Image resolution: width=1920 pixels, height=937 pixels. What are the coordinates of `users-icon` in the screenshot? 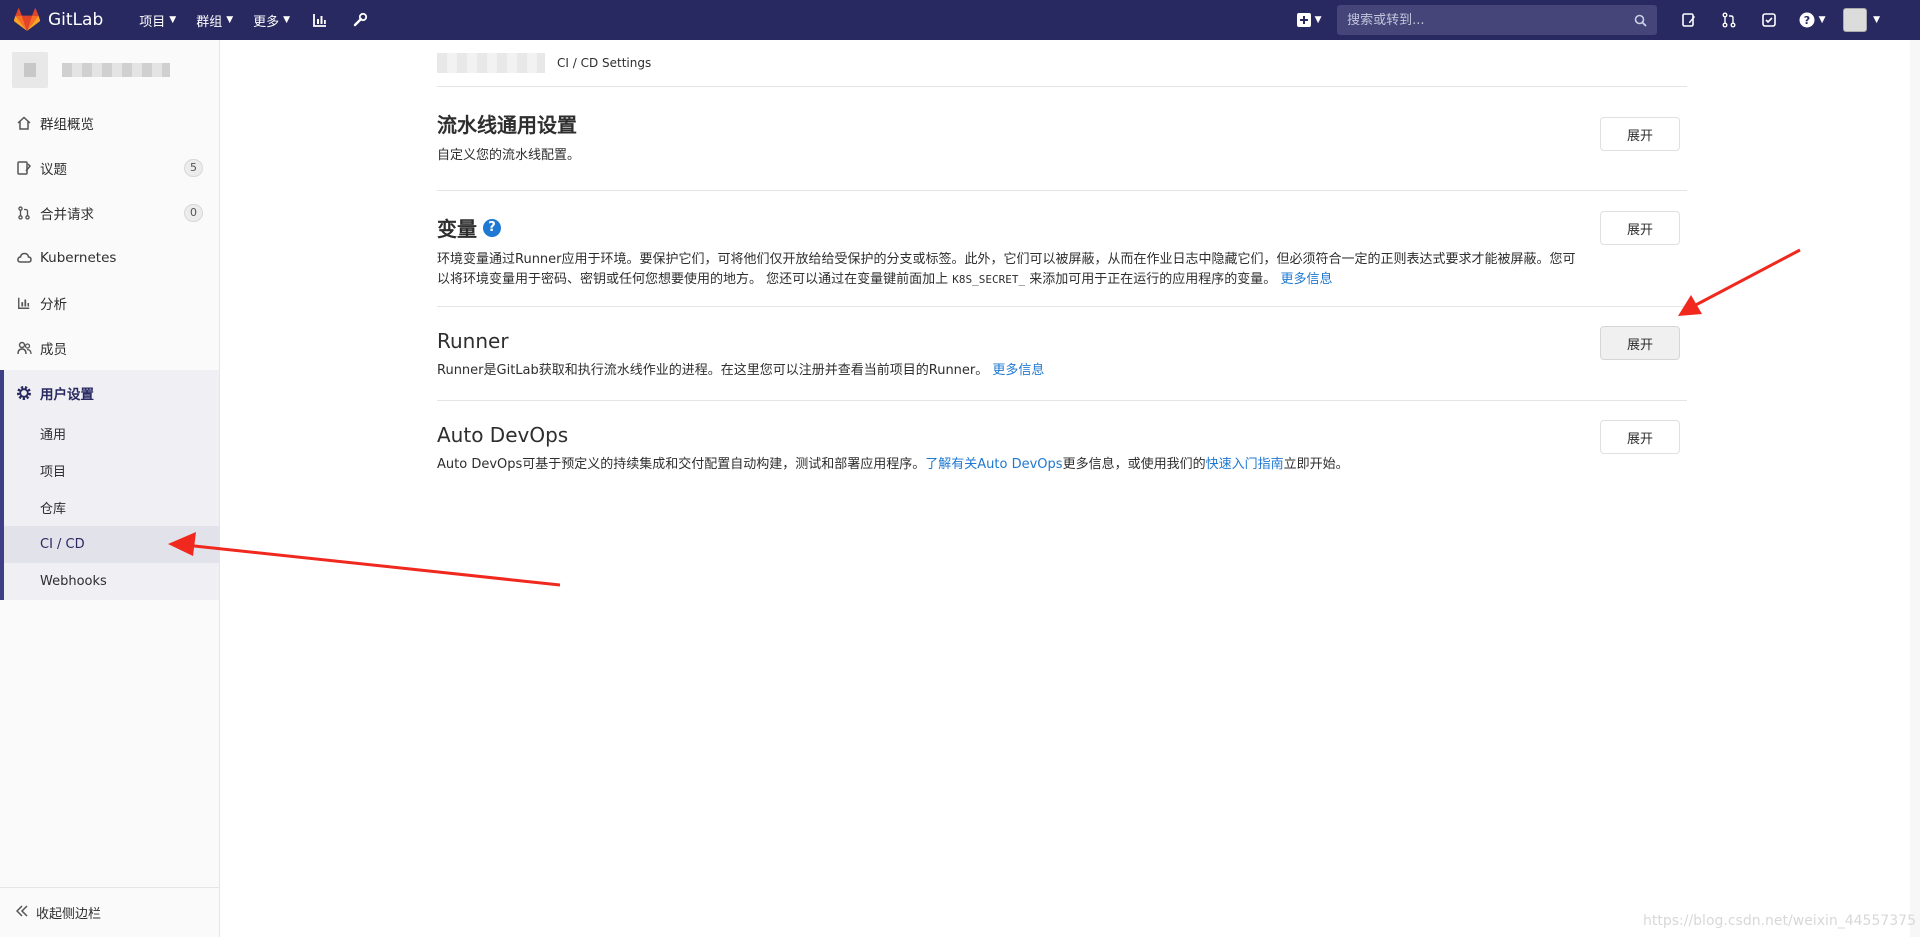 It's located at (24, 348).